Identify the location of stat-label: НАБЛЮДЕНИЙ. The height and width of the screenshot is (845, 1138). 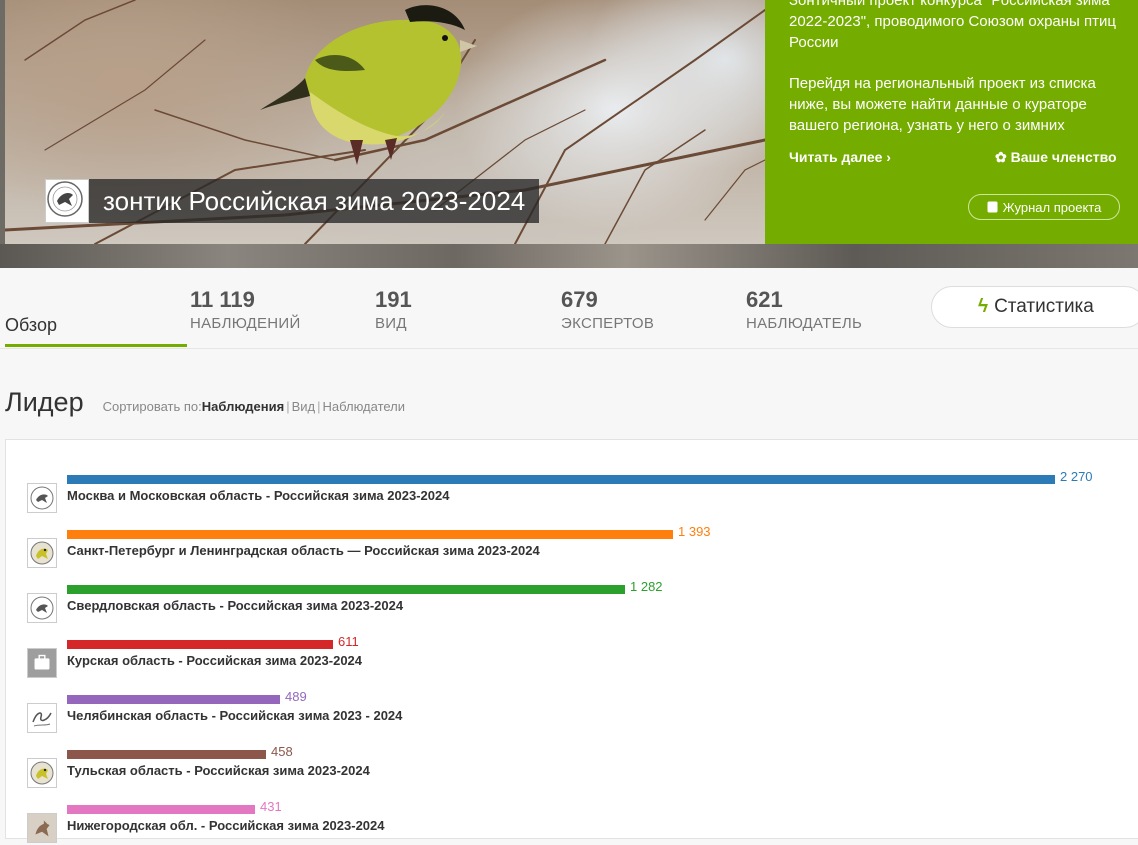
(245, 323).